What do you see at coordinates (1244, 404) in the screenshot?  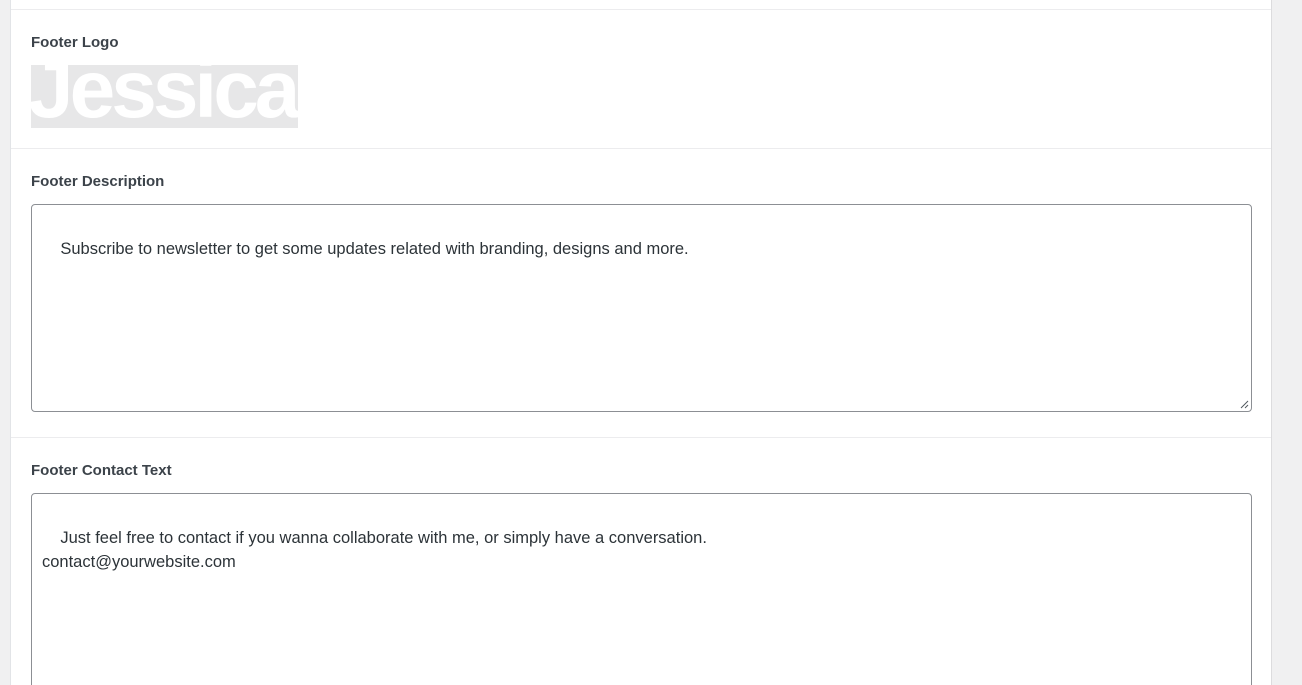 I see `resize-handle-icon` at bounding box center [1244, 404].